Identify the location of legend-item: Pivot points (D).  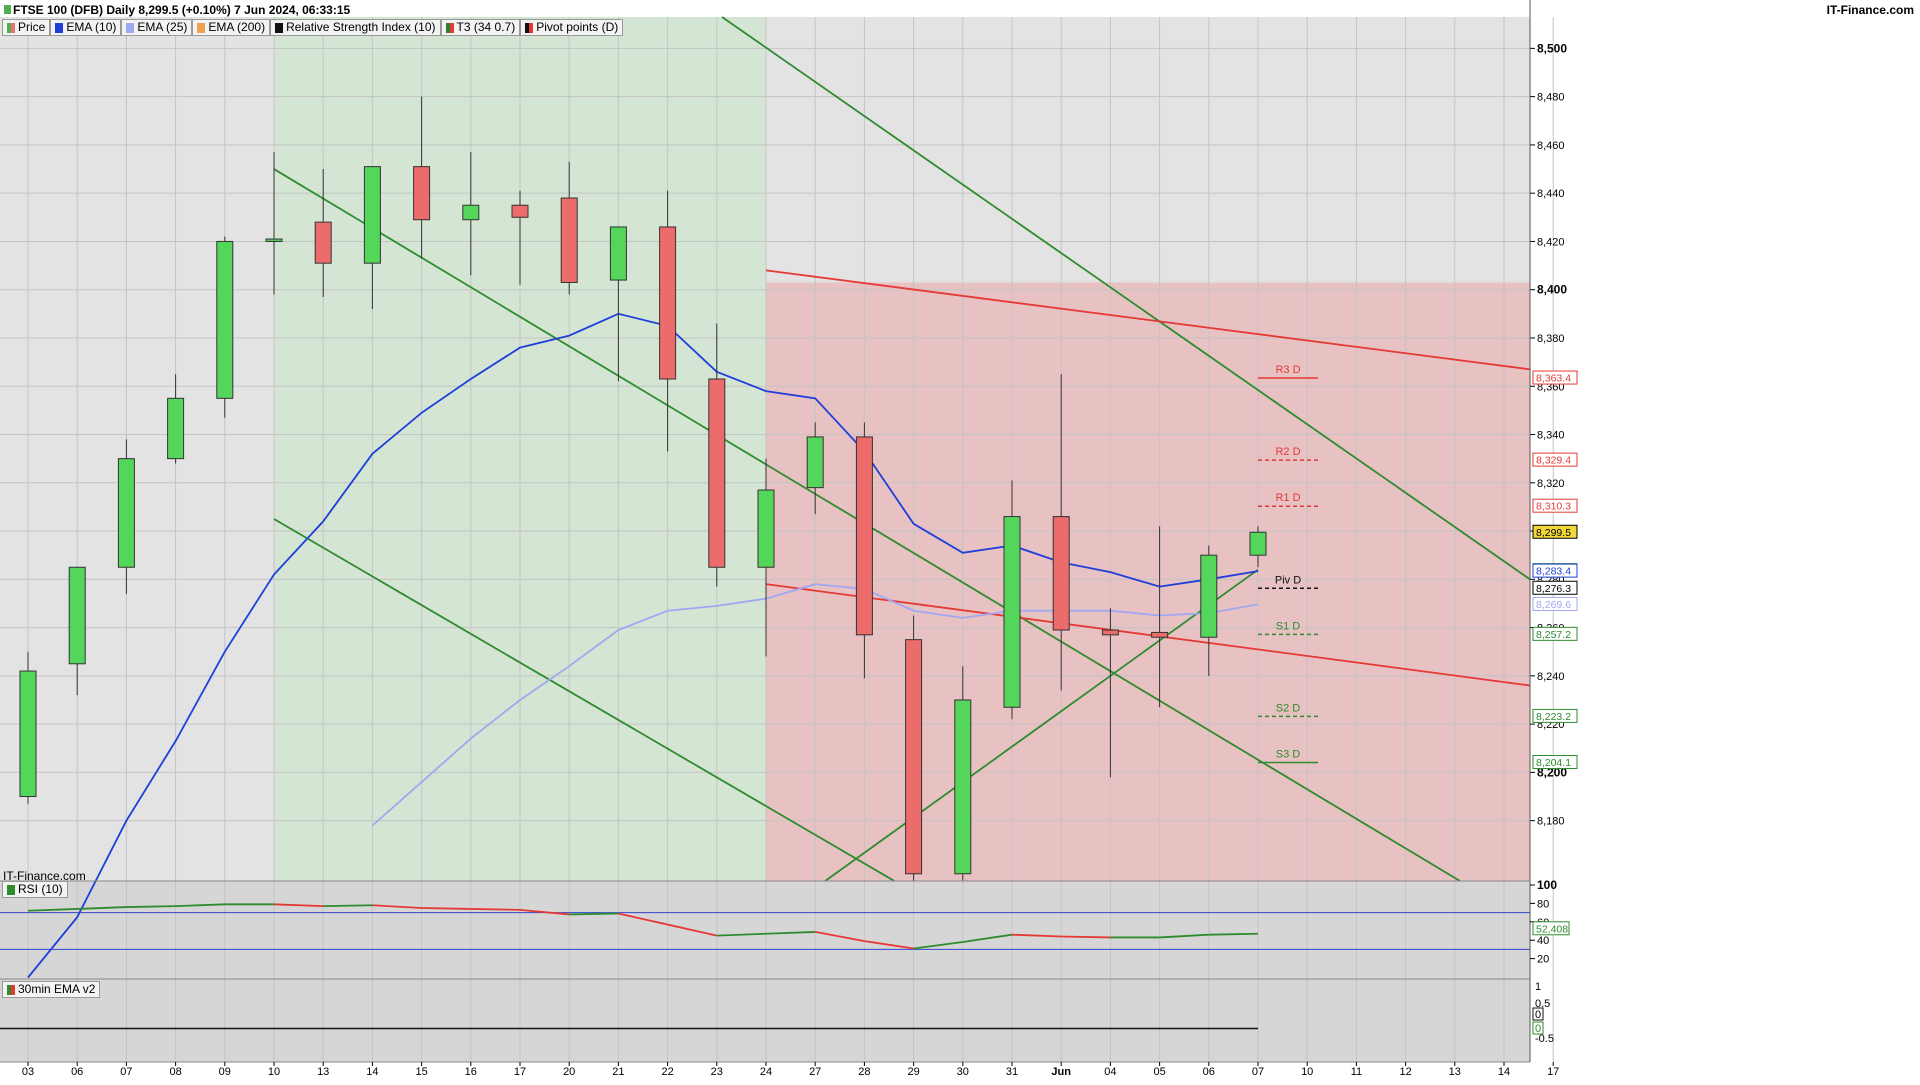
(572, 27).